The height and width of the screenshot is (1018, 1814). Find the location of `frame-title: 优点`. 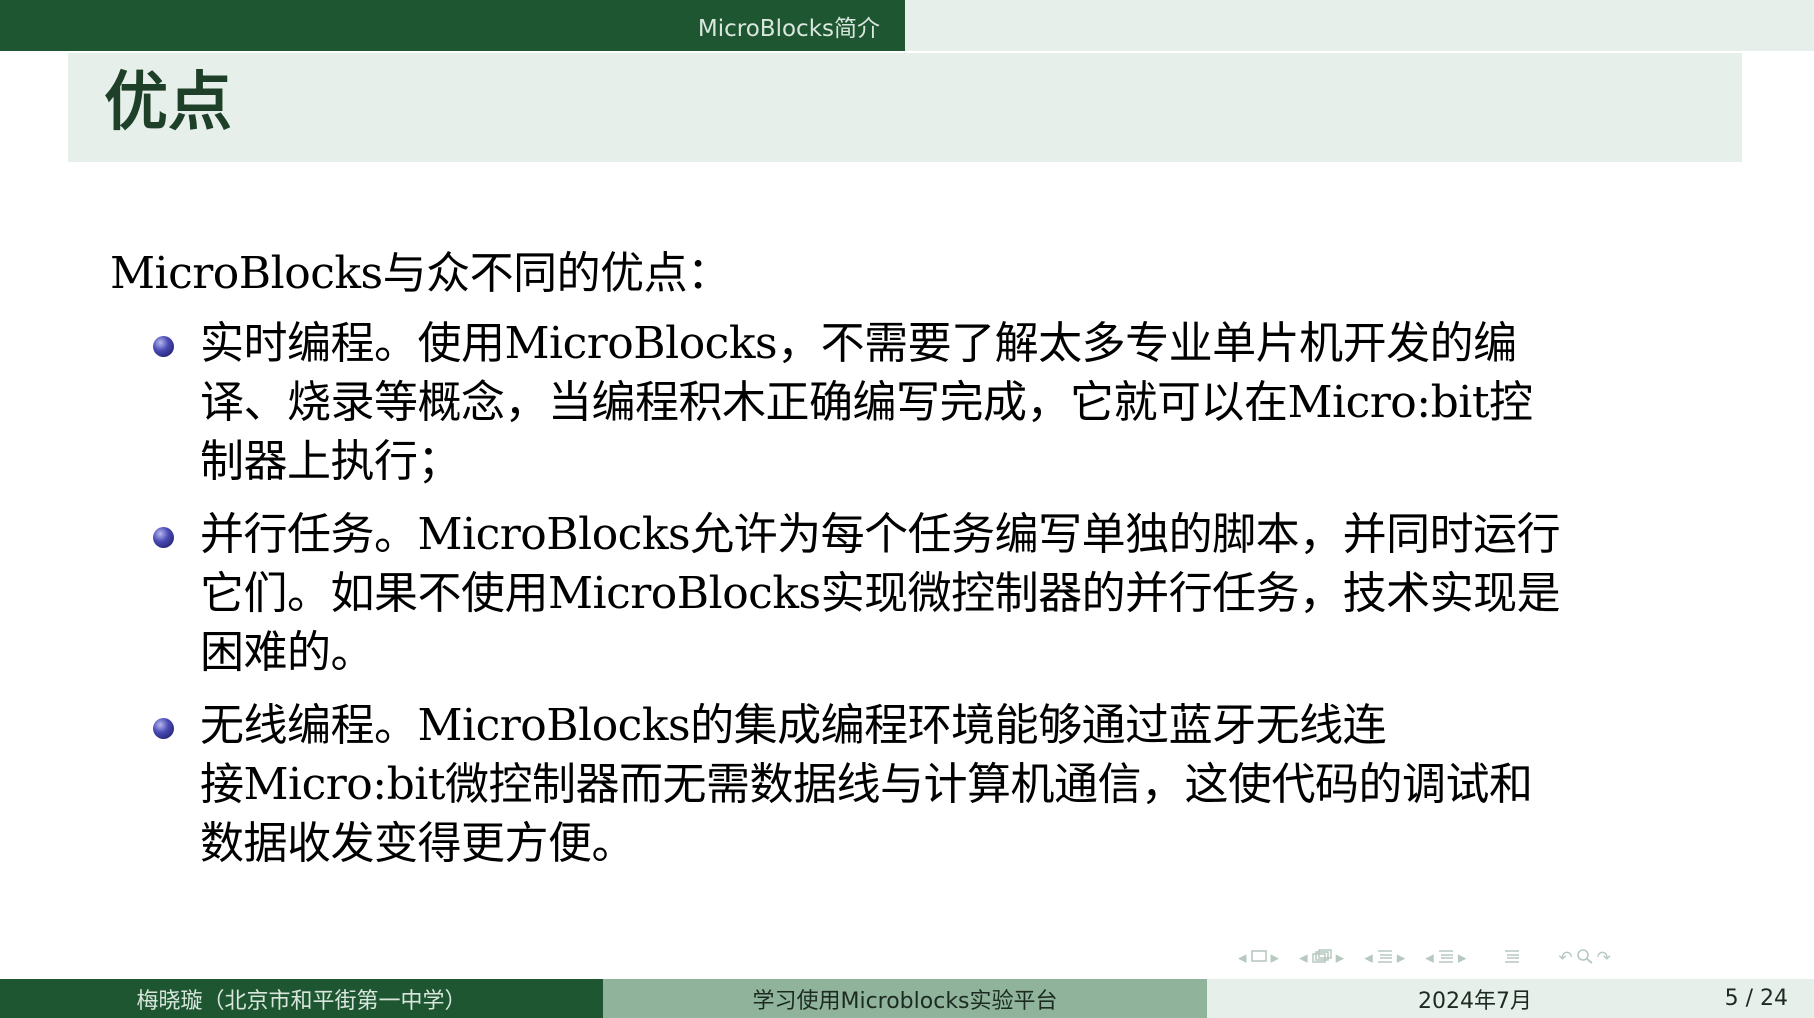

frame-title: 优点 is located at coordinates (168, 103).